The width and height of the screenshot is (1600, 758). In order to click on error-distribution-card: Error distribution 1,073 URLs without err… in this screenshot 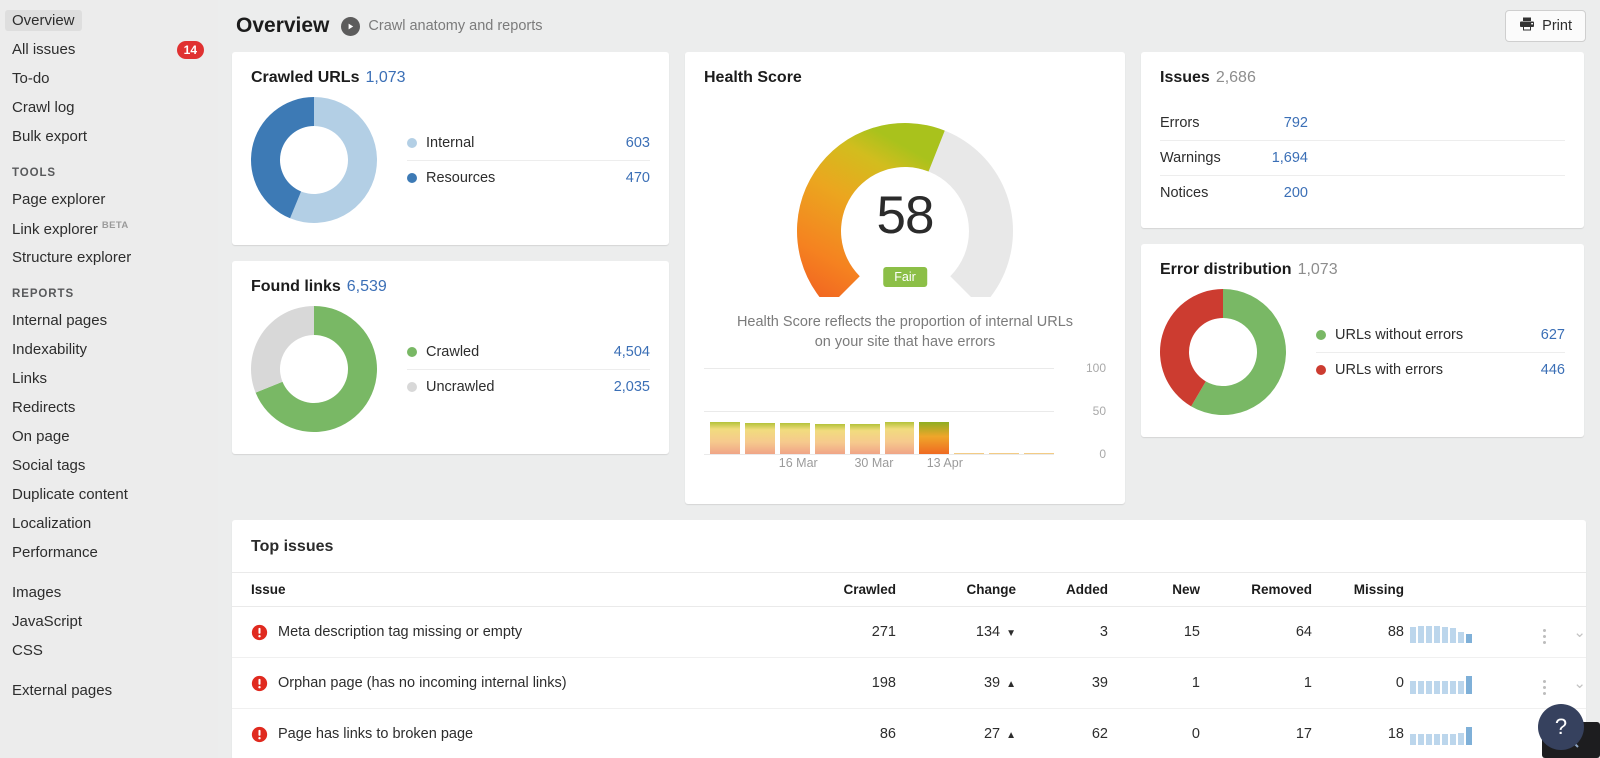, I will do `click(1362, 340)`.